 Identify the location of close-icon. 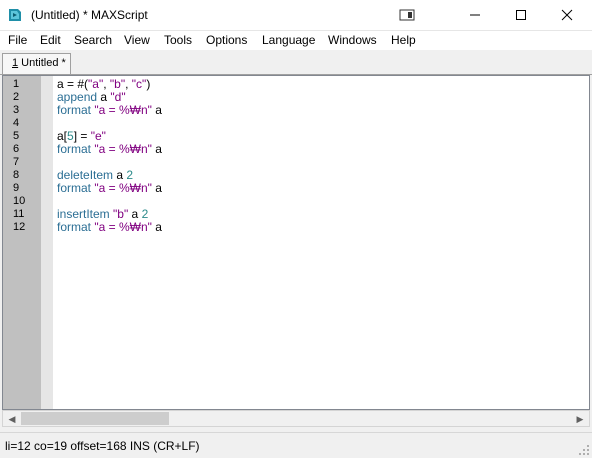
(567, 15).